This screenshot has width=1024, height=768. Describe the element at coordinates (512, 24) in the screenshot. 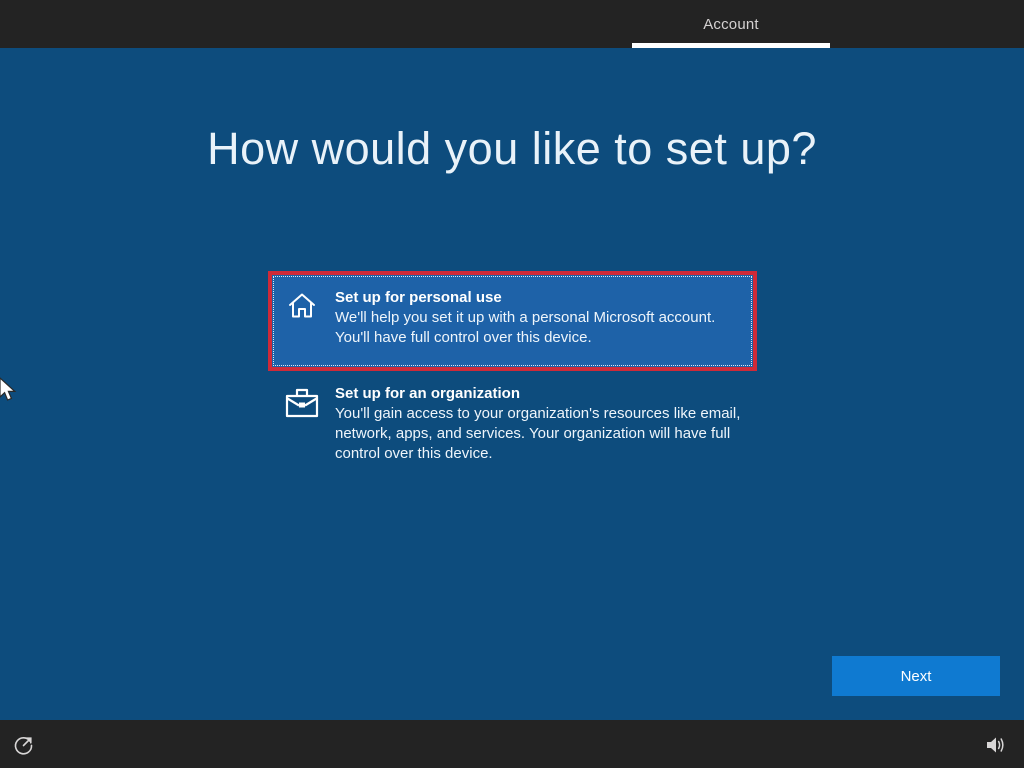

I see `top-progress-bar: Account` at that location.